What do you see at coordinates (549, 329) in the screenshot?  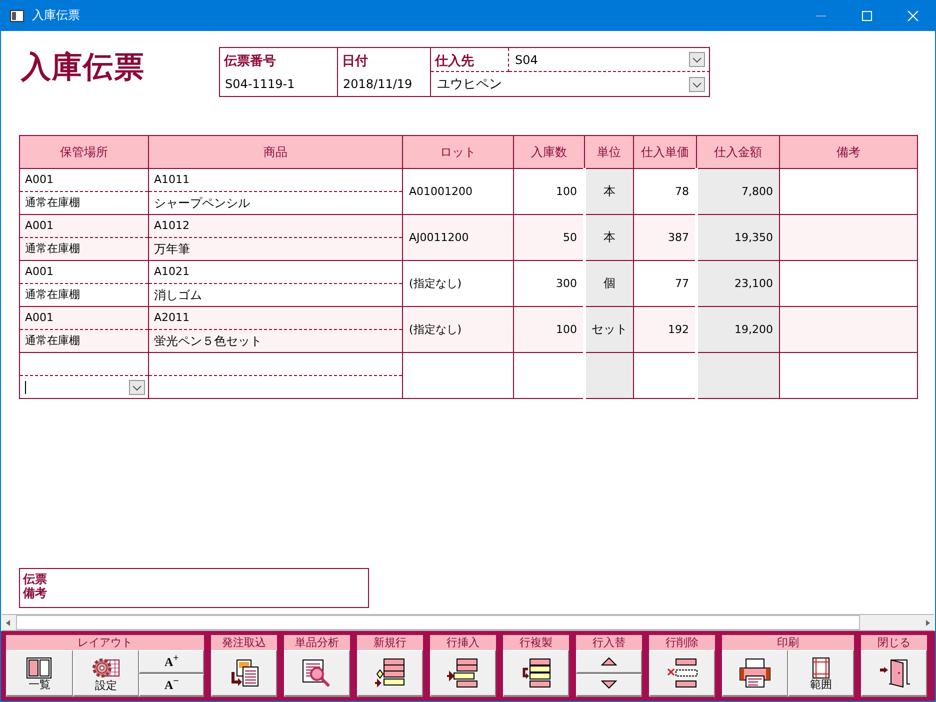 I see `table-cell: 100` at bounding box center [549, 329].